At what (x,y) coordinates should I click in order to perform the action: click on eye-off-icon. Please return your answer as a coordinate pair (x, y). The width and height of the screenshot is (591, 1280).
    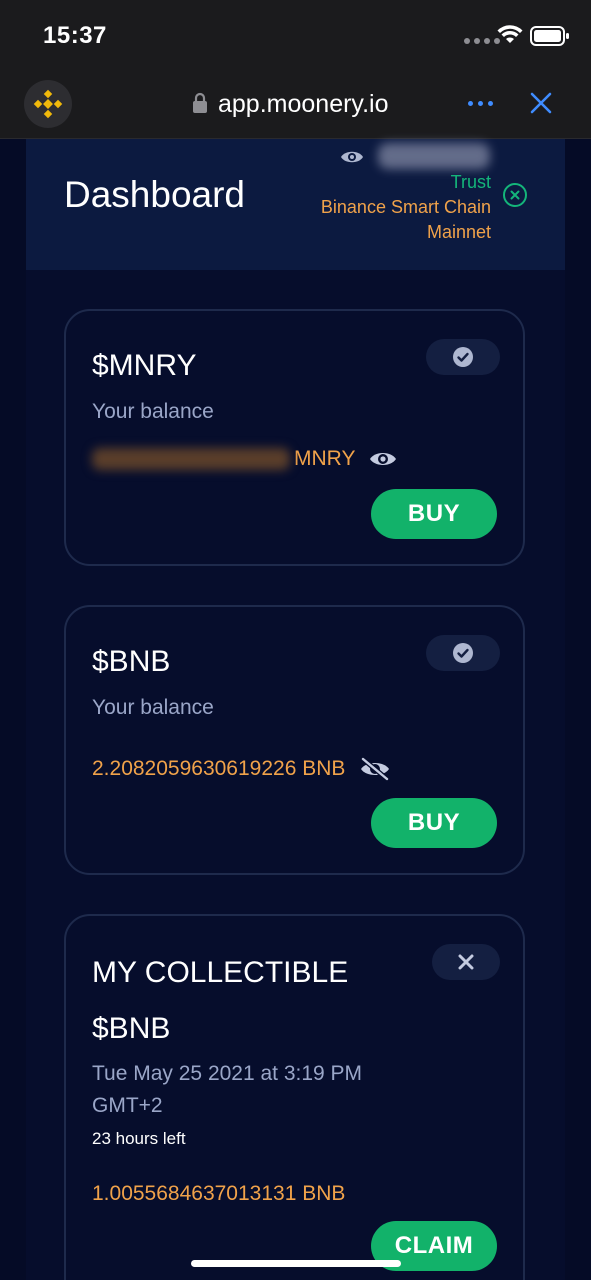
    Looking at the image, I should click on (375, 769).